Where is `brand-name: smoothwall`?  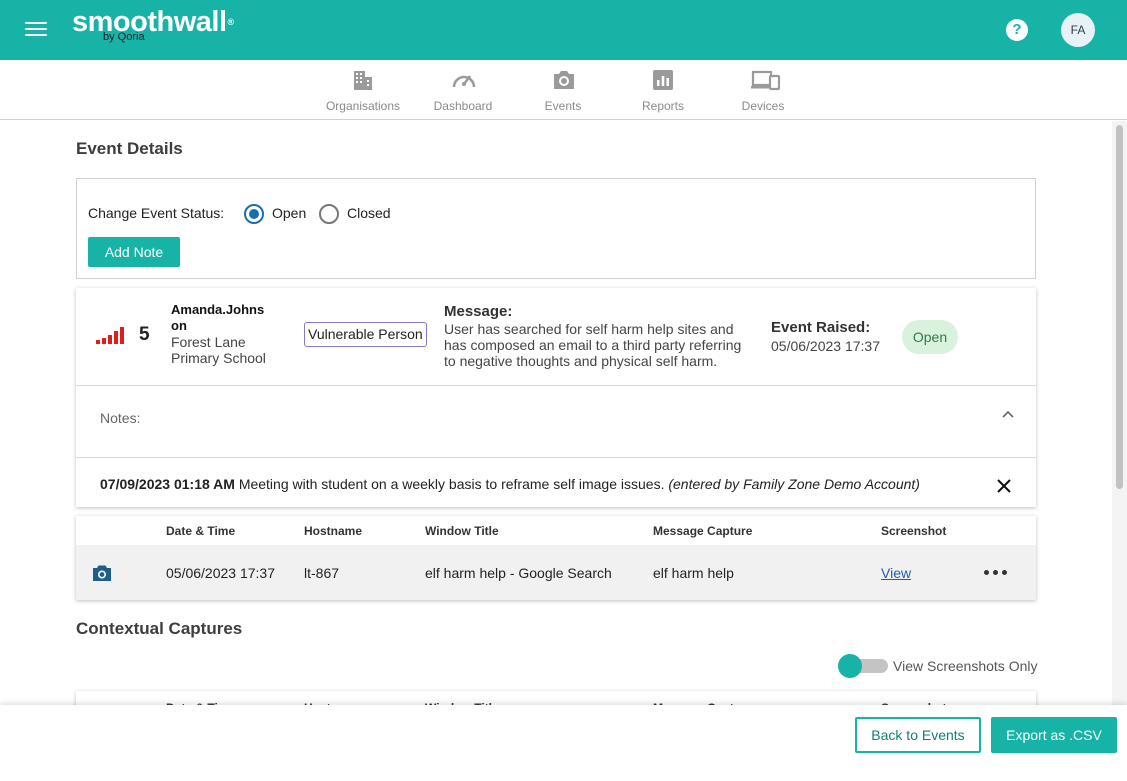
brand-name: smoothwall is located at coordinates (149, 22).